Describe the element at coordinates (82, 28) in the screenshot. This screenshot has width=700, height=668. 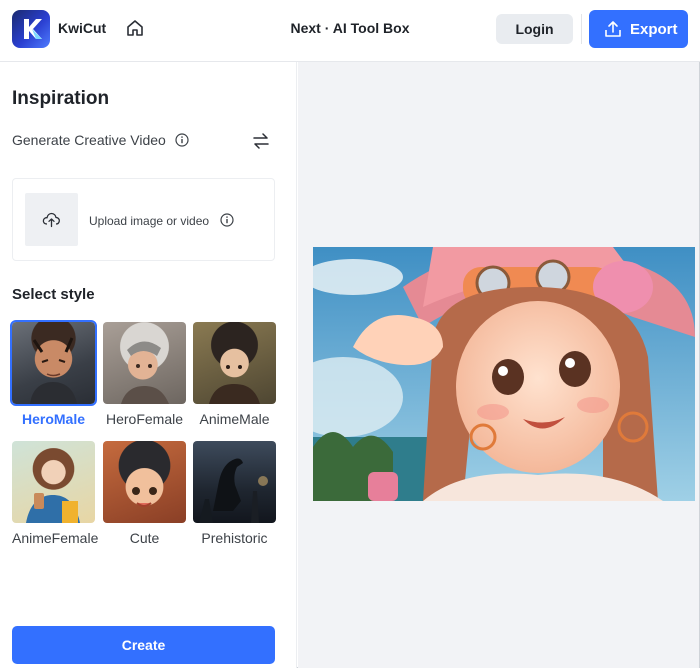
I see `brand-name: KwiCut` at that location.